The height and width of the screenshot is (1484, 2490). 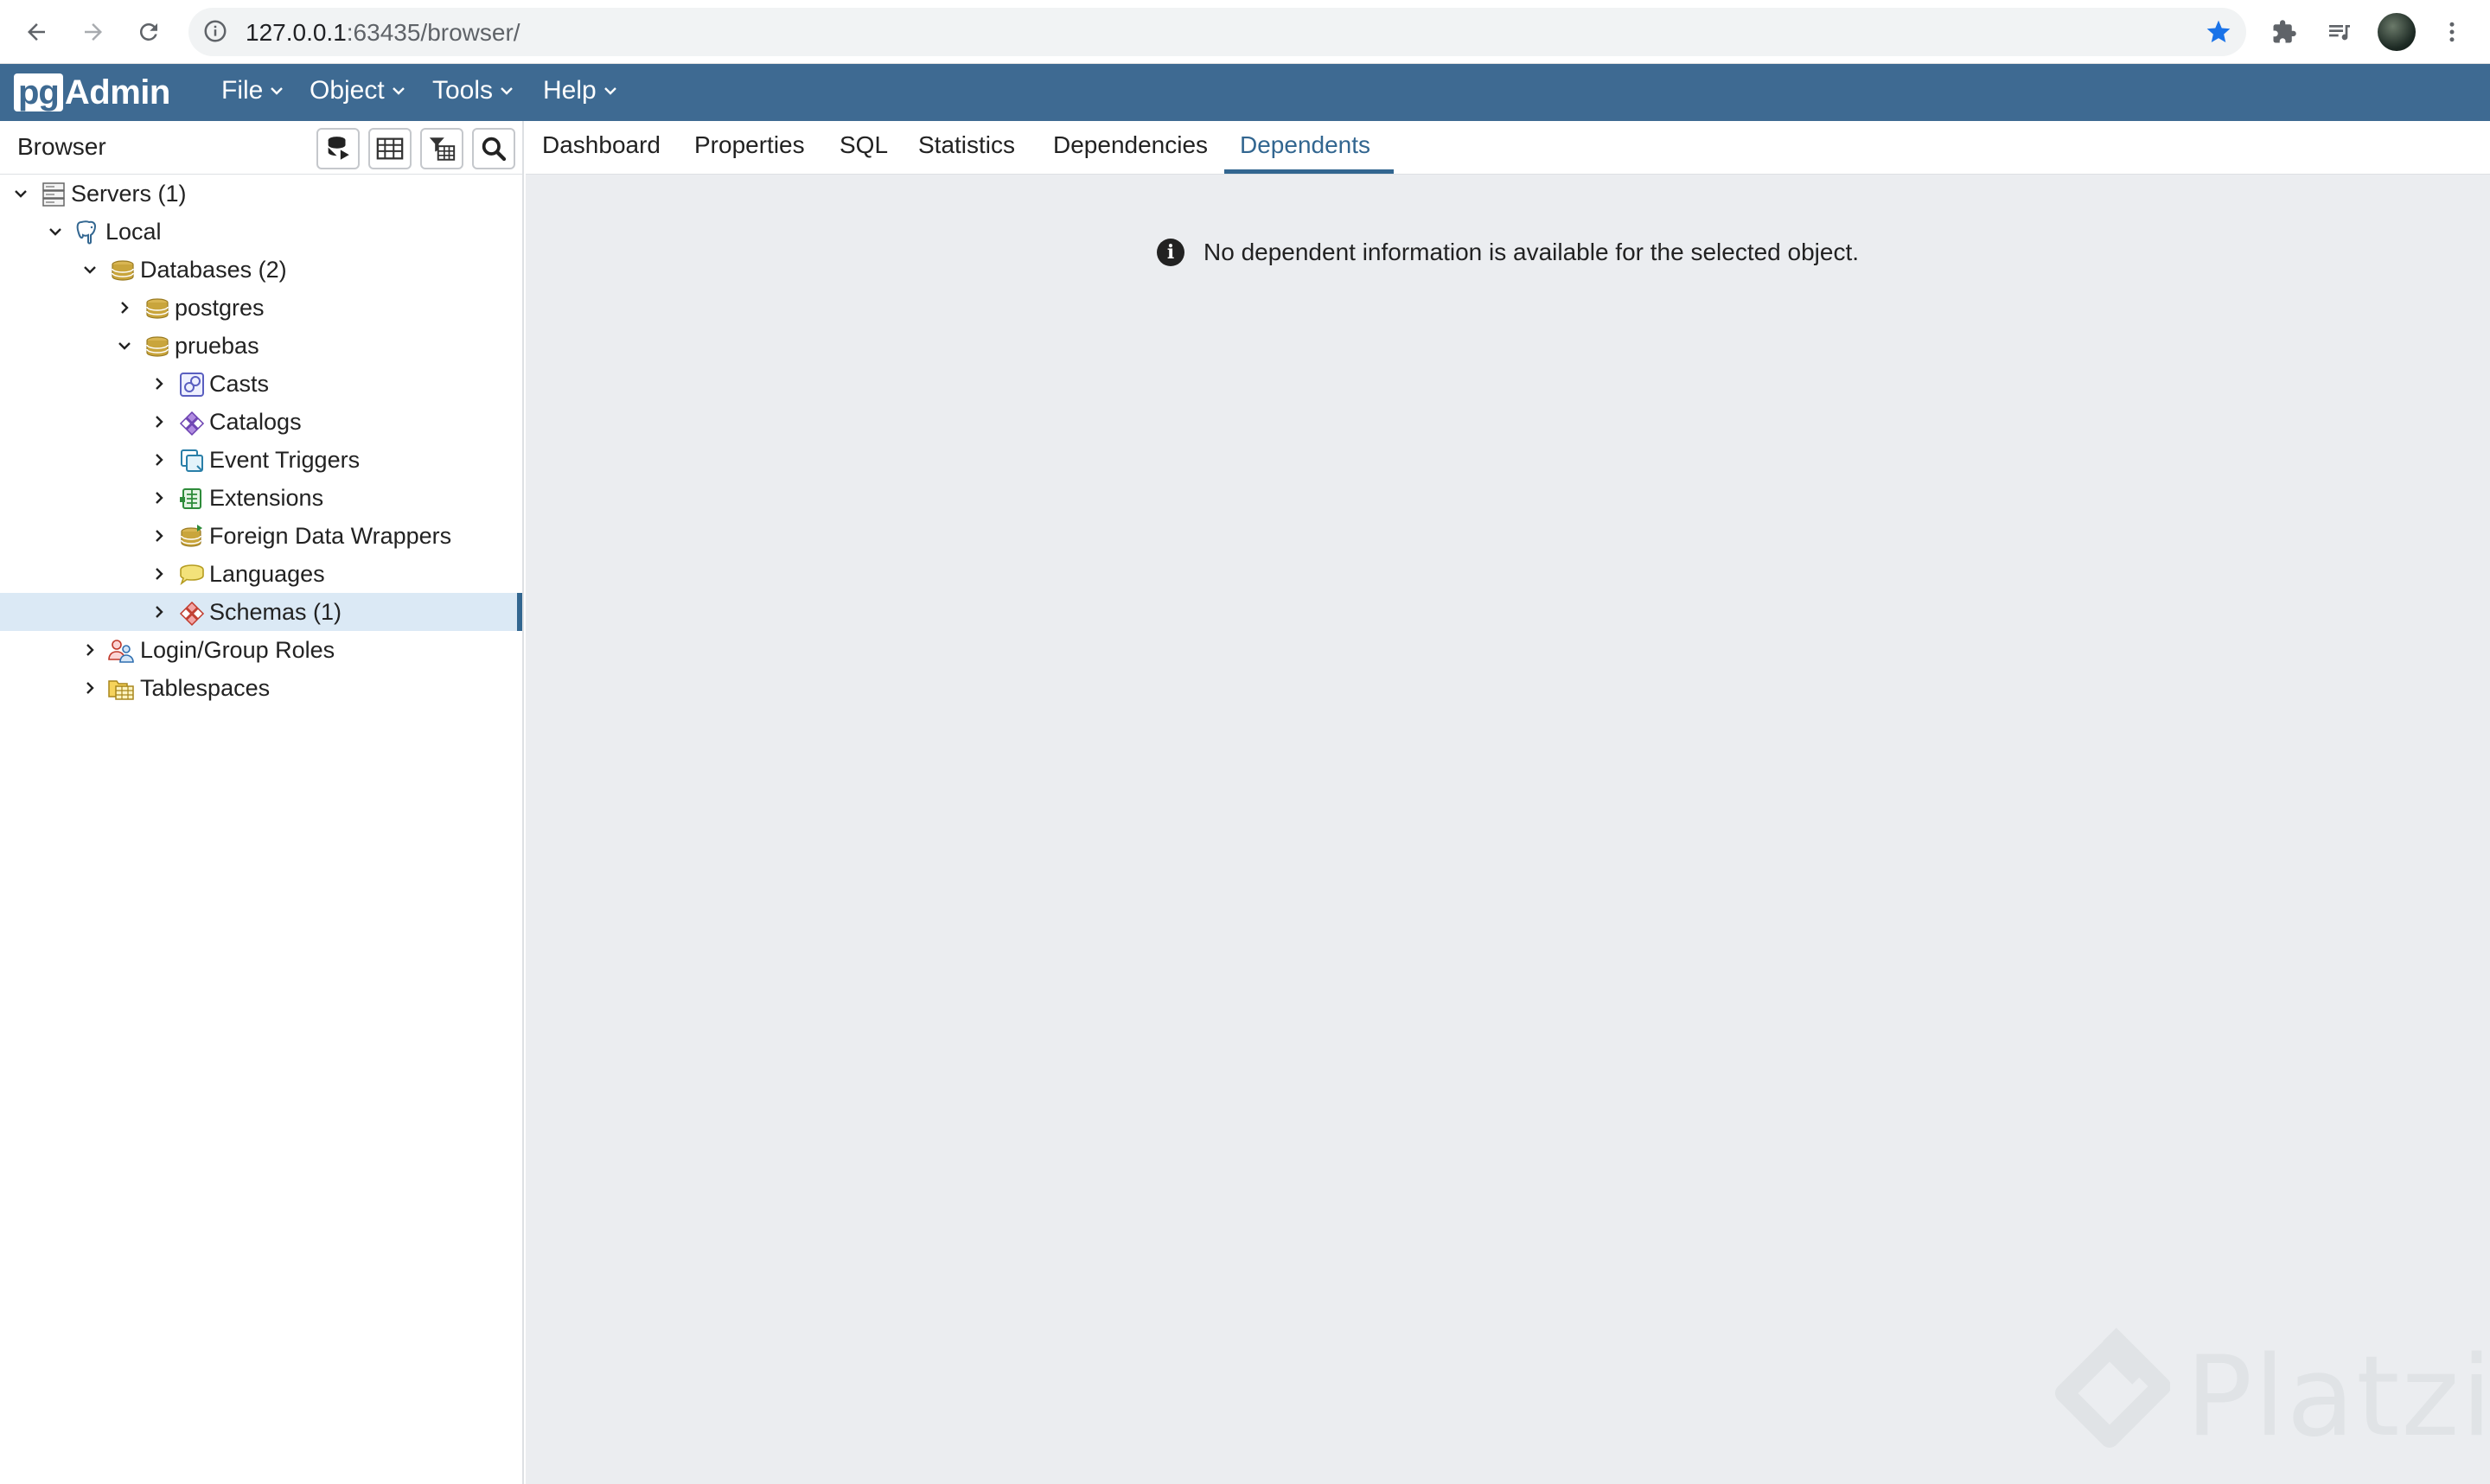 What do you see at coordinates (53, 194) in the screenshot?
I see `servers-icon` at bounding box center [53, 194].